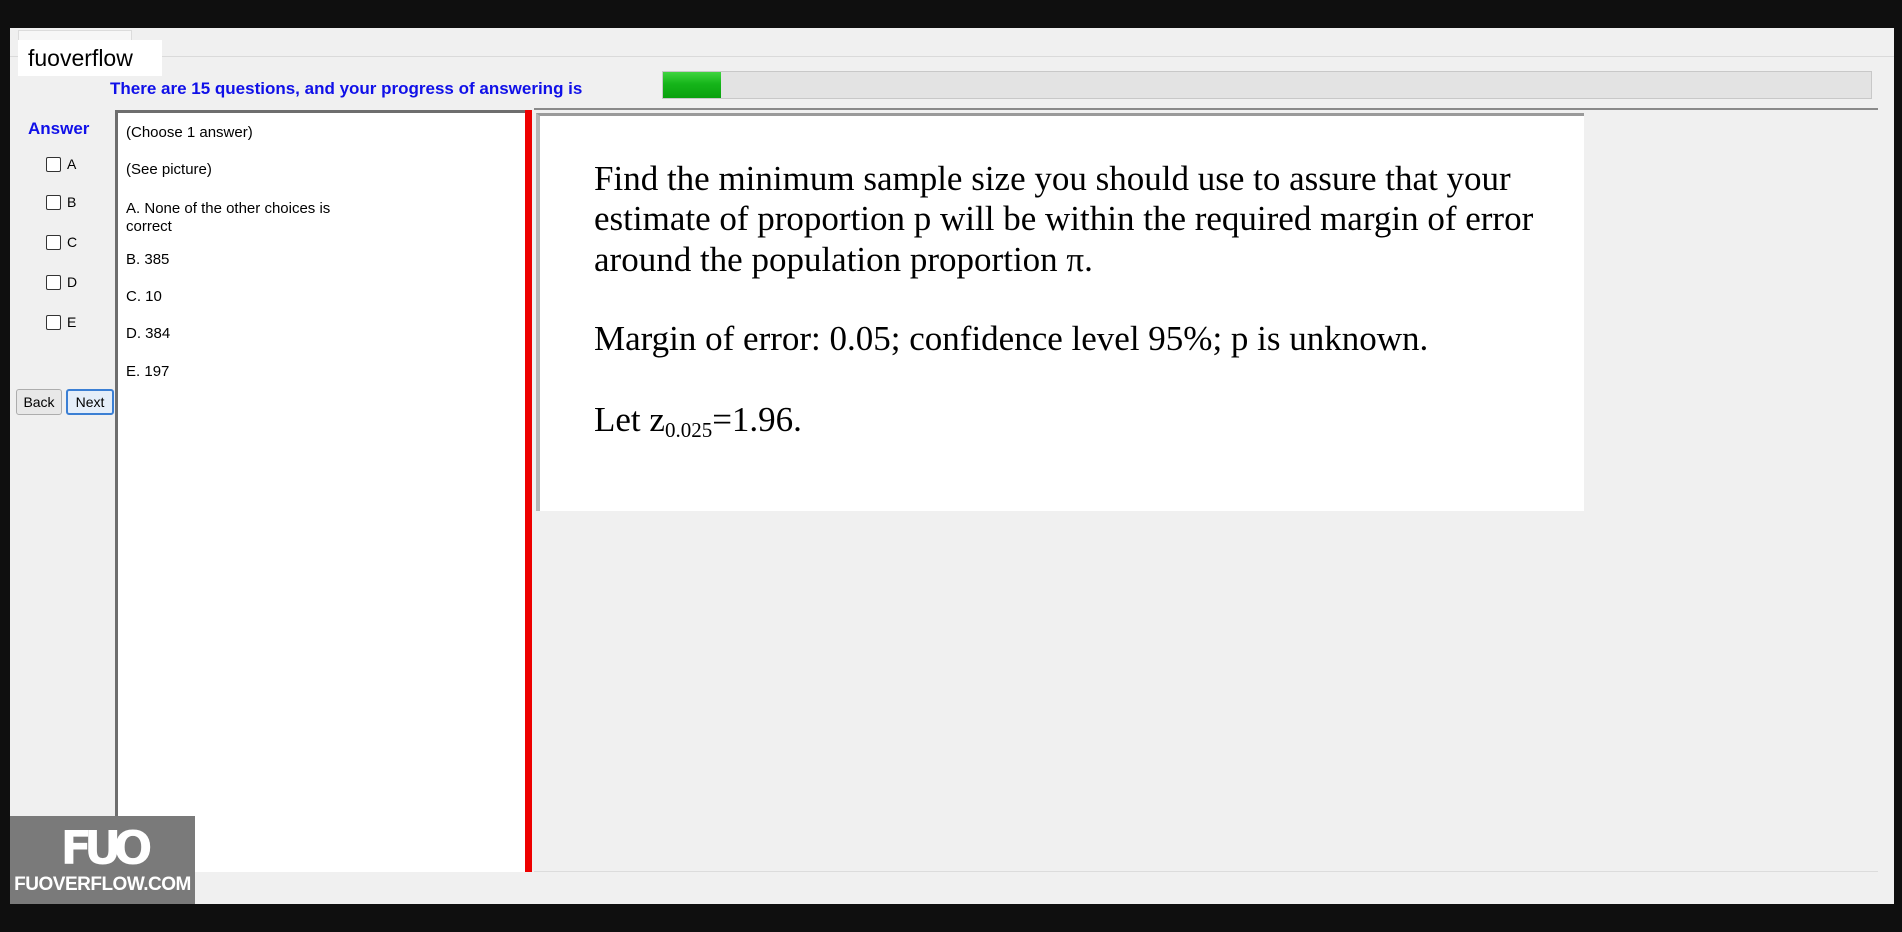 The image size is (1902, 932). Describe the element at coordinates (90, 402) in the screenshot. I see `next-button: Next` at that location.